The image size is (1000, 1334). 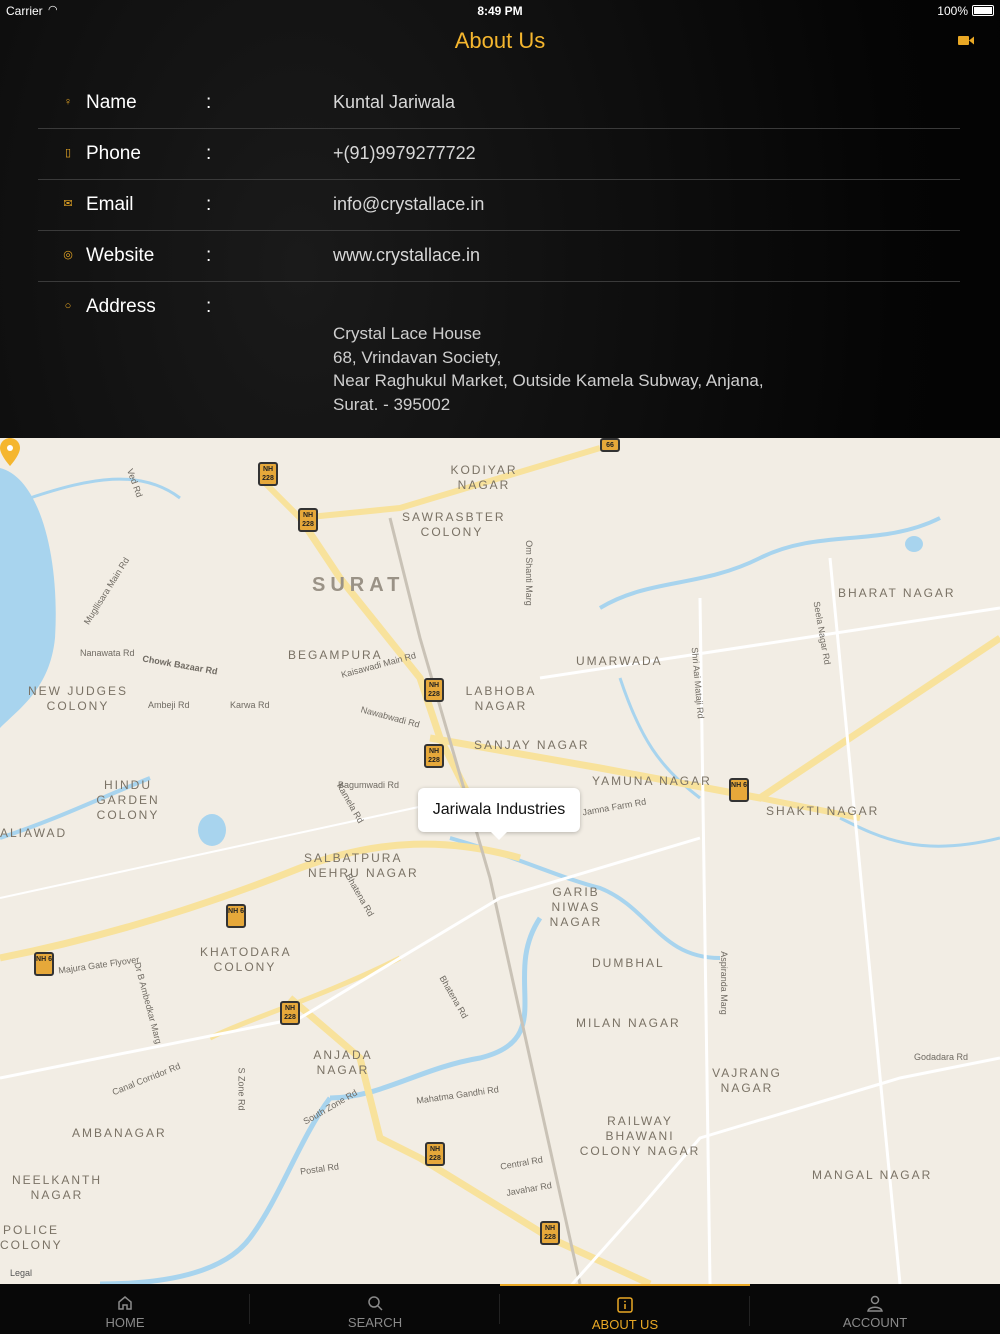 I want to click on envelope-icon: ✉, so click(x=68, y=204).